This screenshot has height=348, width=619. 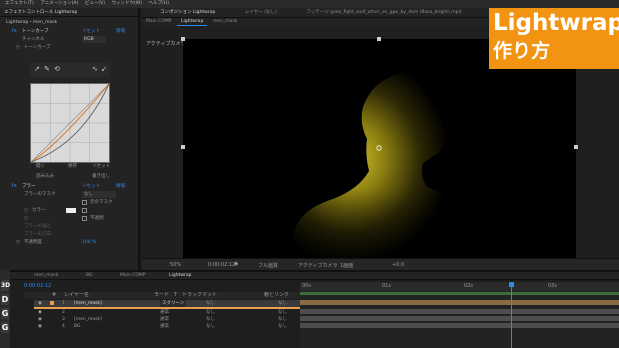 What do you see at coordinates (70, 123) in the screenshot?
I see `curve-graph` at bounding box center [70, 123].